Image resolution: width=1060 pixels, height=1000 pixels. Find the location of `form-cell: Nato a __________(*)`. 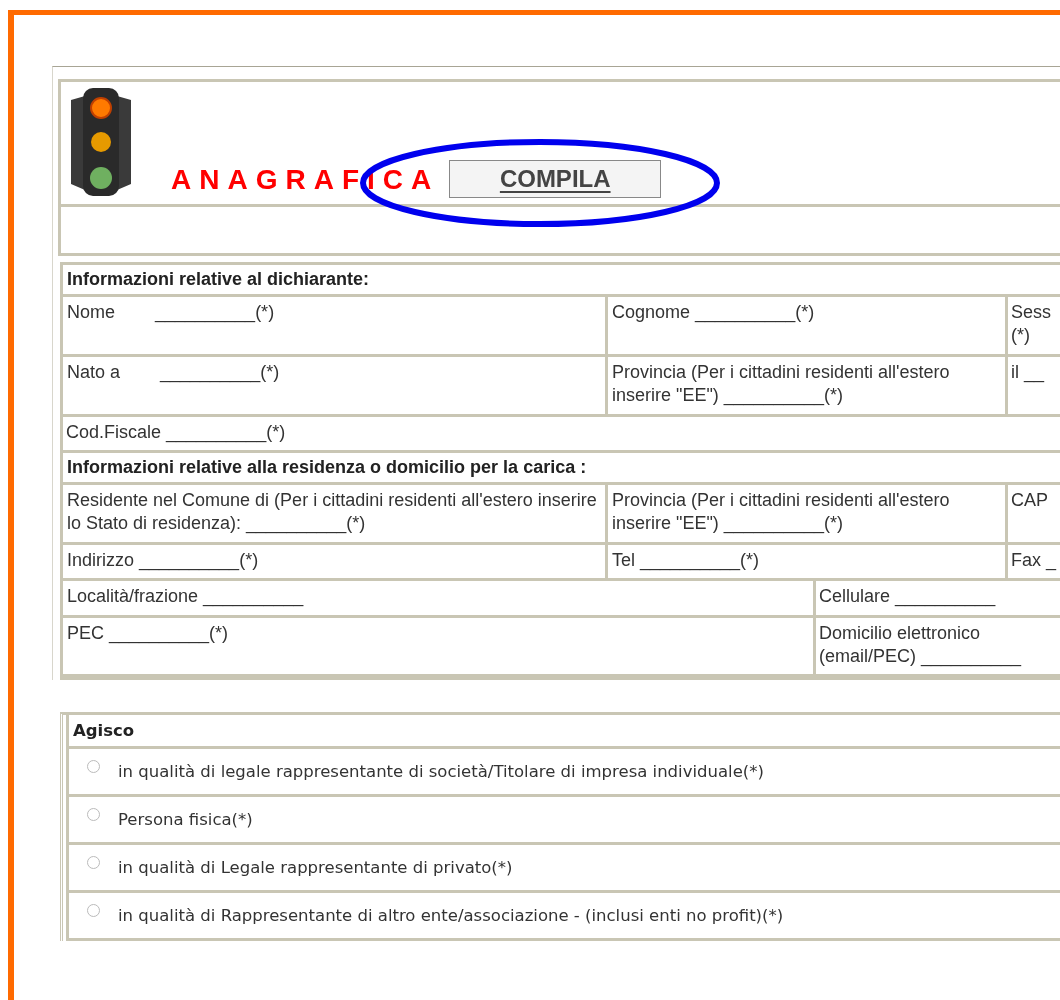

form-cell: Nato a __________(*) is located at coordinates (335, 385).